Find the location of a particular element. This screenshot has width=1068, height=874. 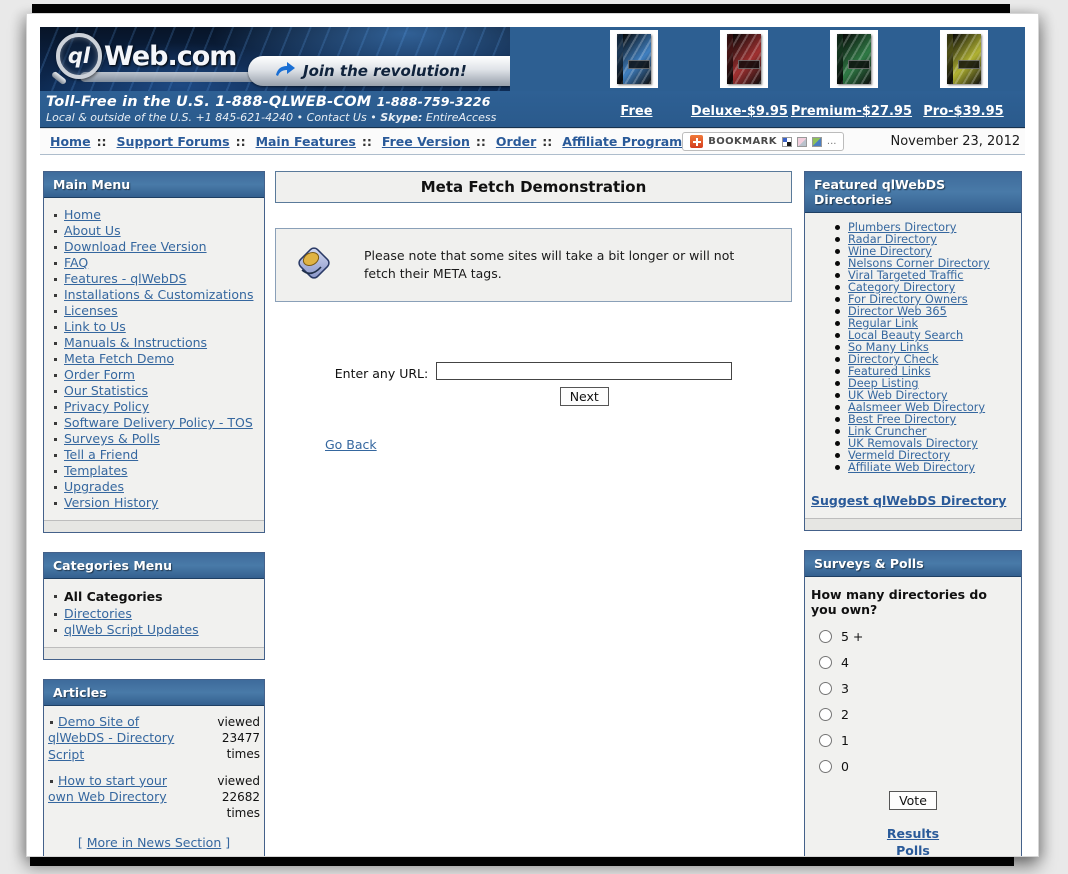

price-cell: Free is located at coordinates (636, 109).